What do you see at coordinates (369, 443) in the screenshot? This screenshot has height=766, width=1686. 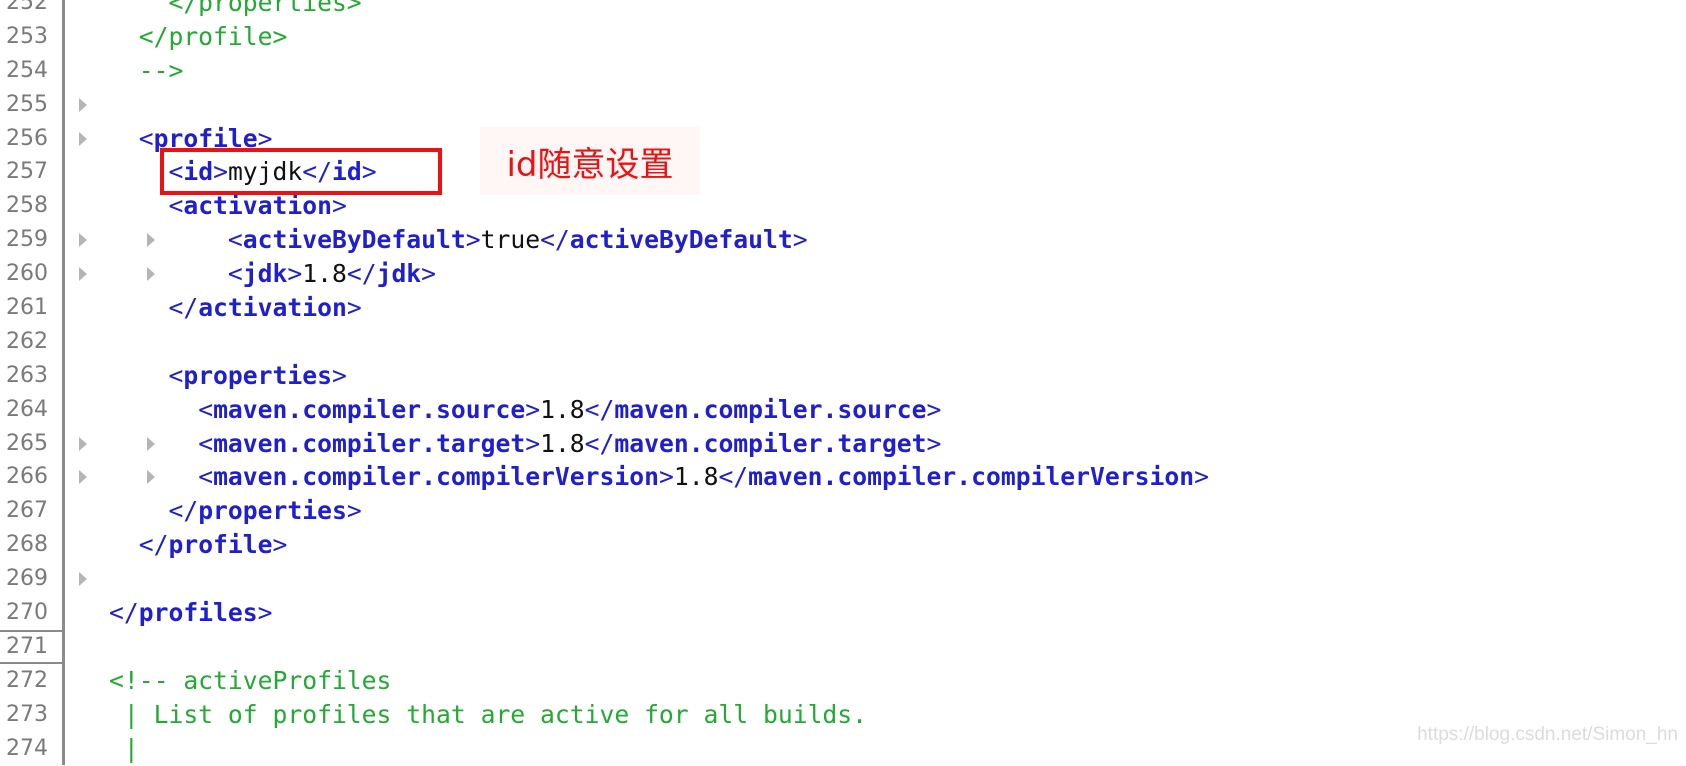 I see `tag-name-token: maven.compiler.target` at bounding box center [369, 443].